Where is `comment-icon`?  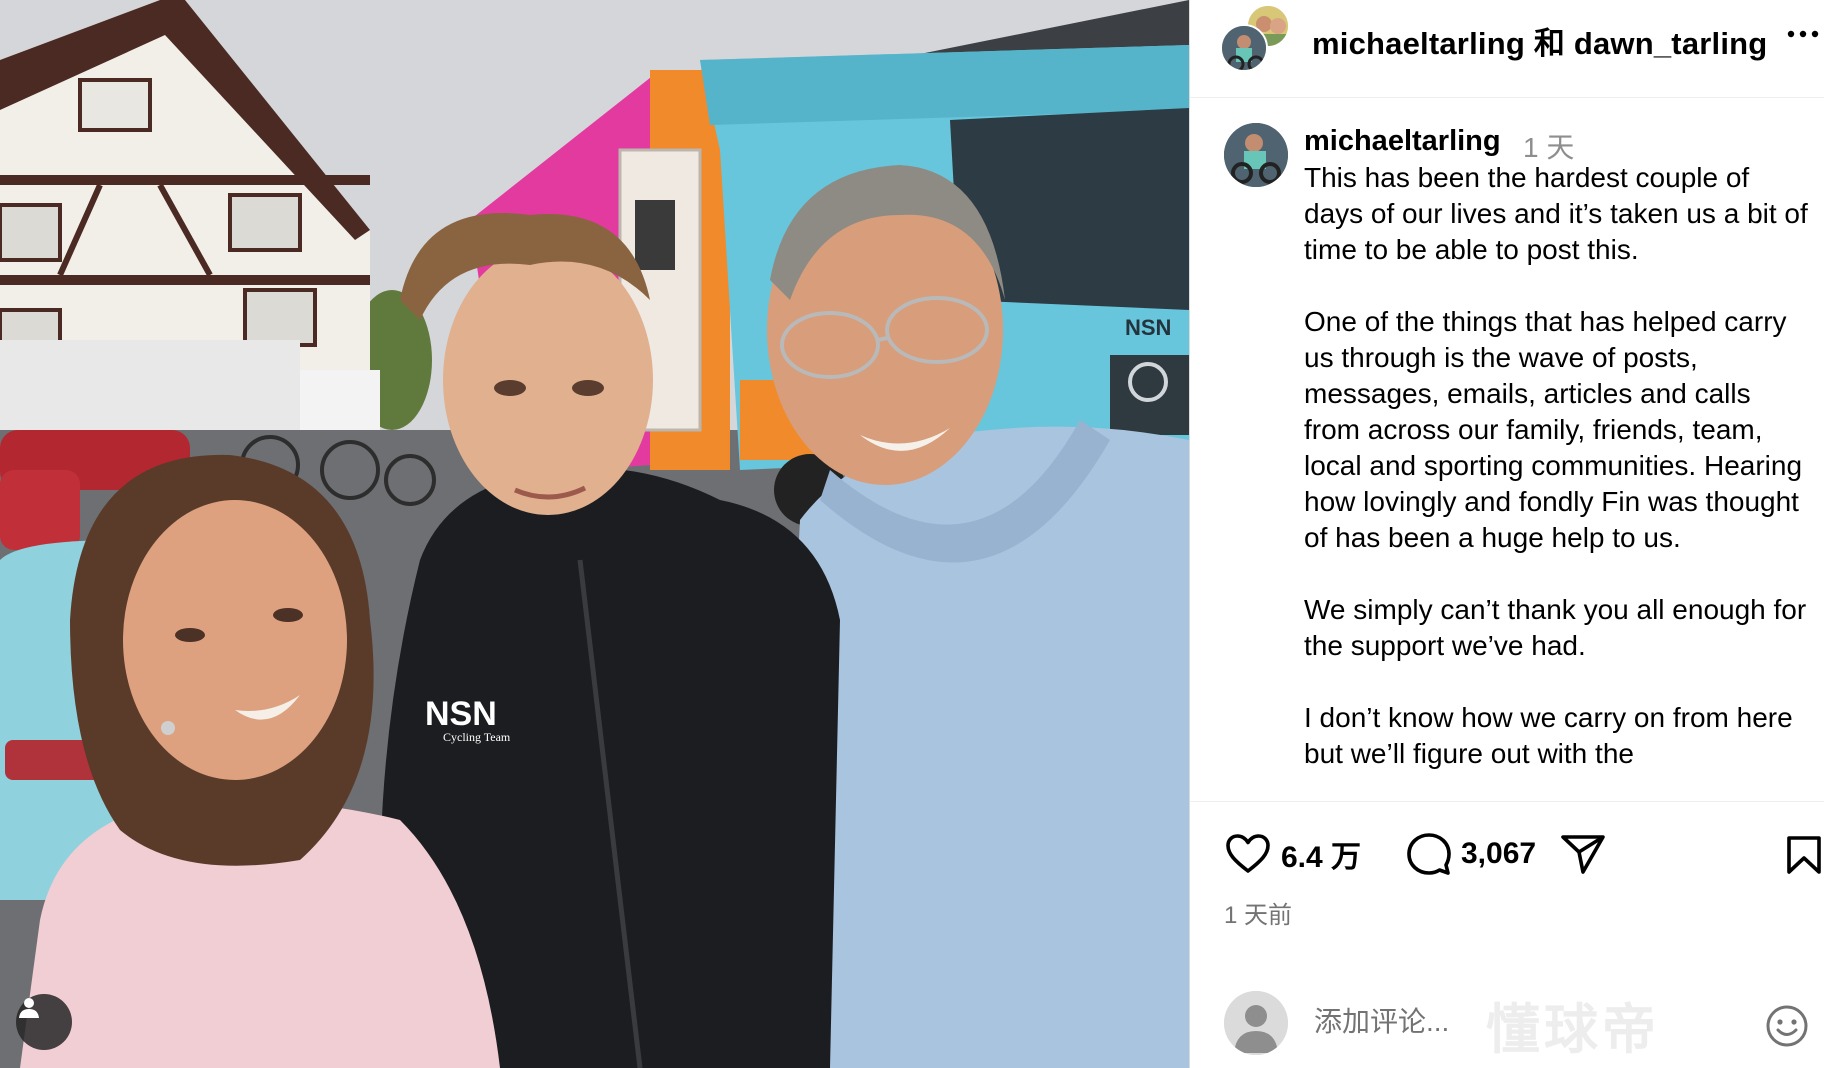
comment-icon is located at coordinates (1429, 854).